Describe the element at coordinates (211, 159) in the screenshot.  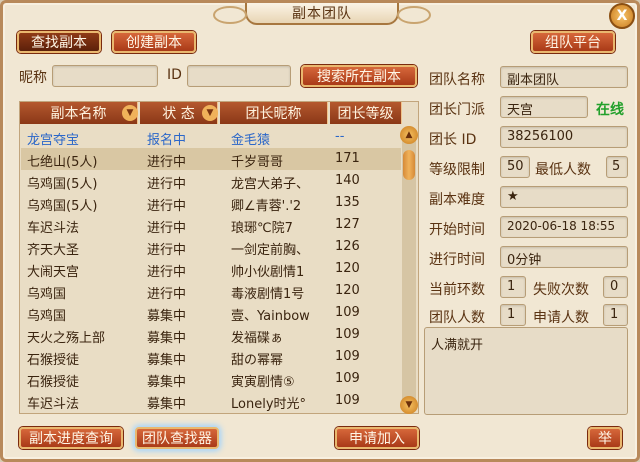
I see `table-row: 七绝山(5人) 进行中 千岁哥哥 171` at that location.